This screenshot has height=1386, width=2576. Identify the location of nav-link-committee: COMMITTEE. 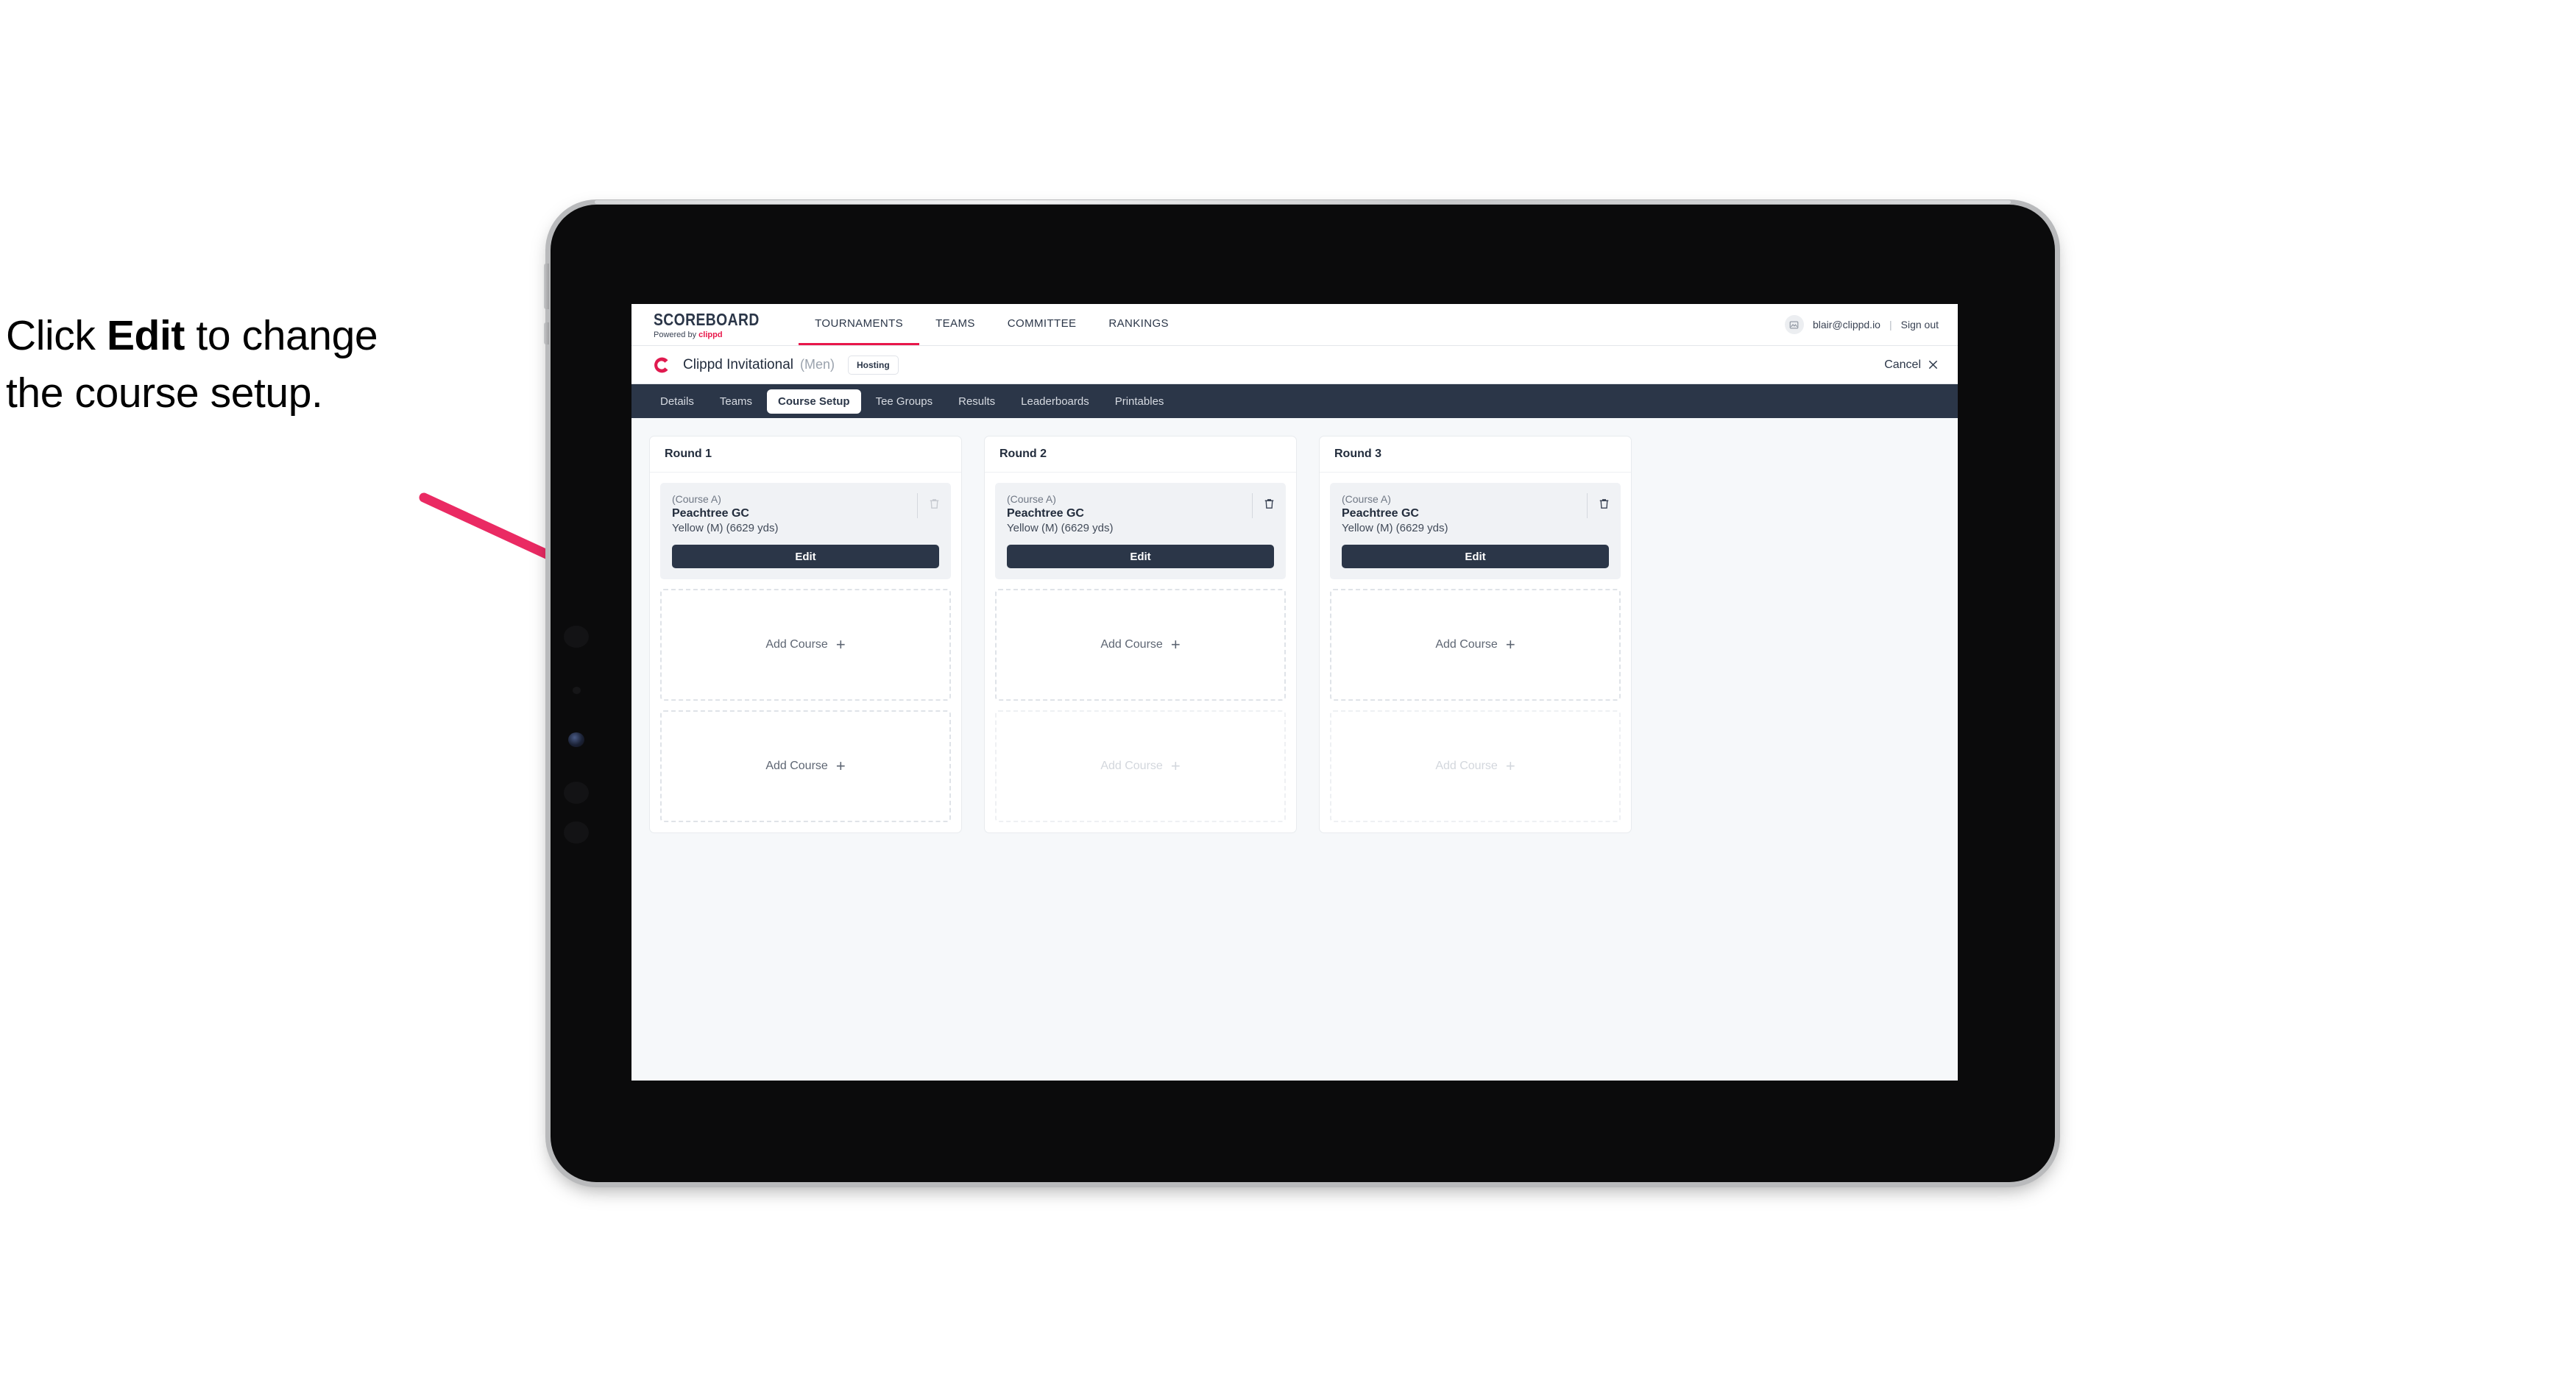
(1042, 324).